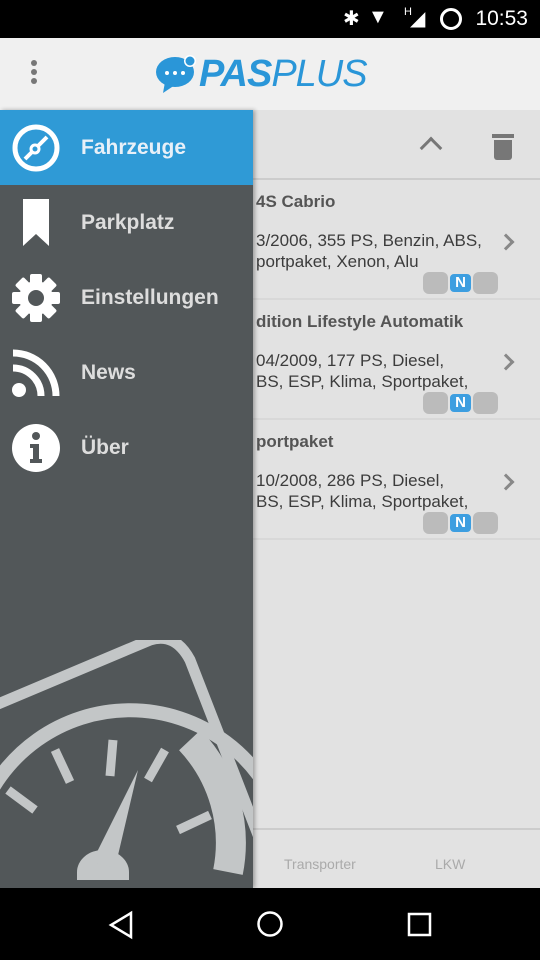  Describe the element at coordinates (36, 447) in the screenshot. I see `info-icon` at that location.